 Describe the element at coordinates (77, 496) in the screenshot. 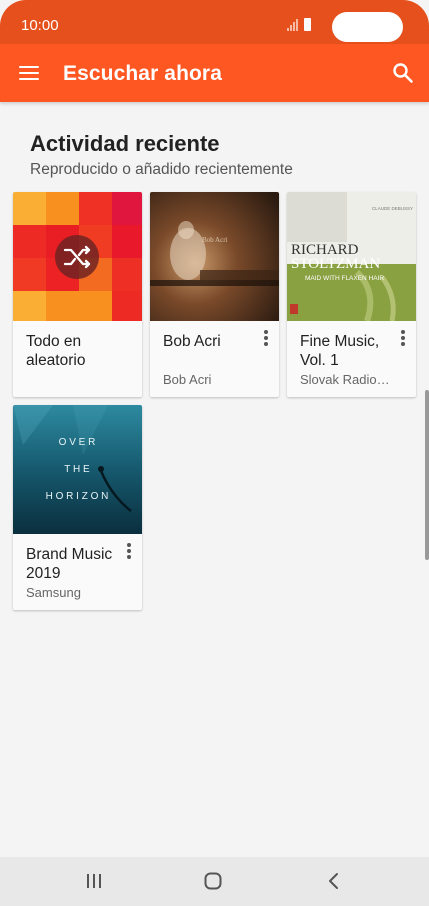

I see `art-line-3: H O R I Z O N` at that location.